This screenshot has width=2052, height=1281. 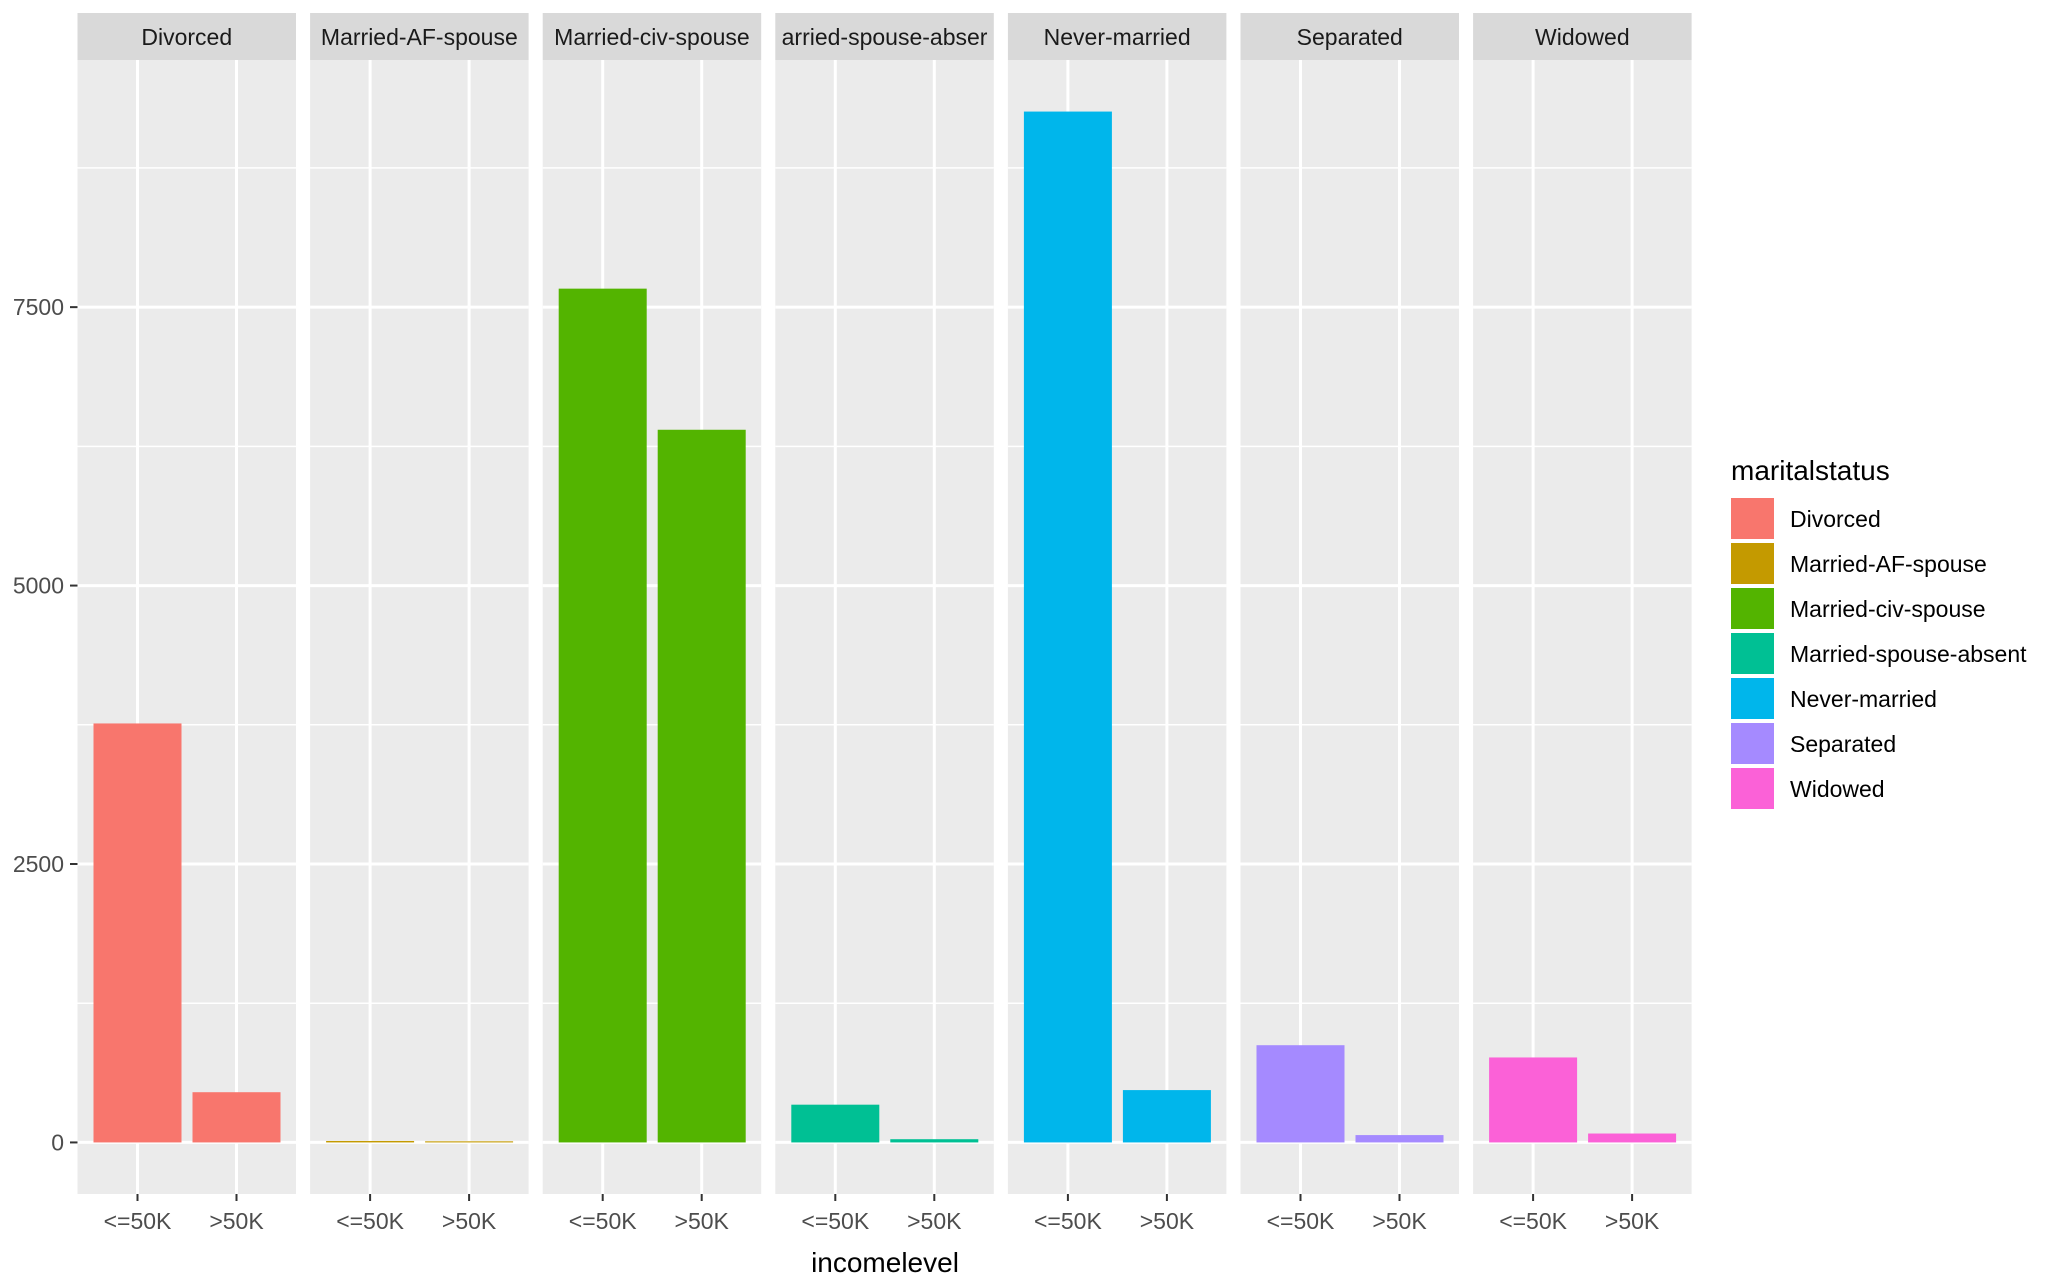 I want to click on legend-title: maritalstatus, so click(x=1810, y=470).